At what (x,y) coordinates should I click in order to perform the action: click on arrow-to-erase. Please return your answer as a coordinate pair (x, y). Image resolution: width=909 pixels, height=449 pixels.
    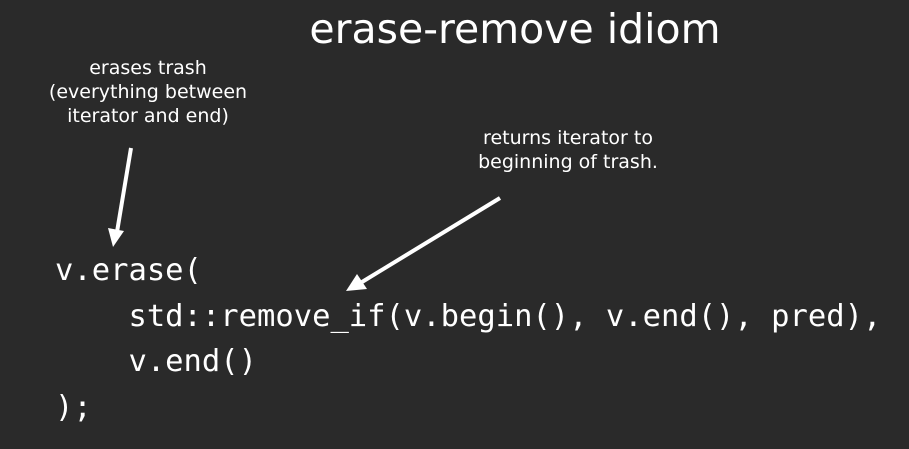
    Looking at the image, I should click on (120, 197).